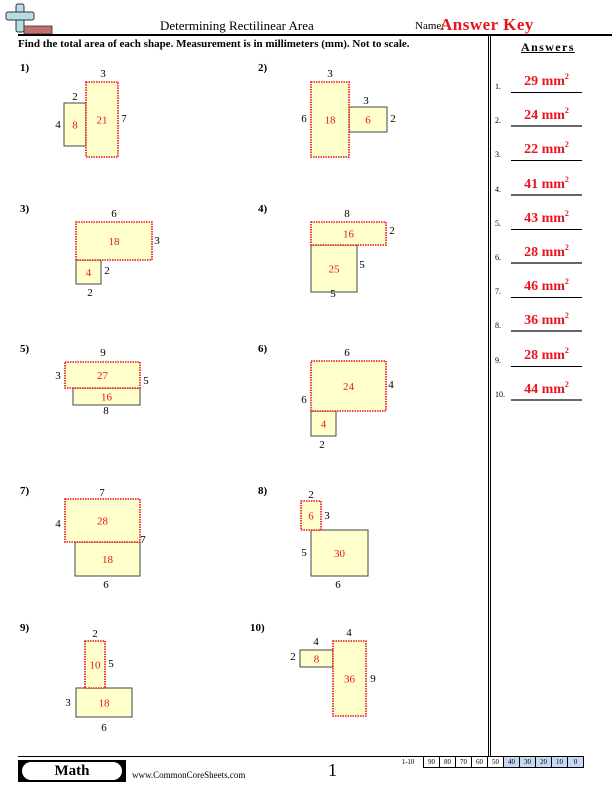 The image size is (612, 792). I want to click on score-cell: 20, so click(544, 762).